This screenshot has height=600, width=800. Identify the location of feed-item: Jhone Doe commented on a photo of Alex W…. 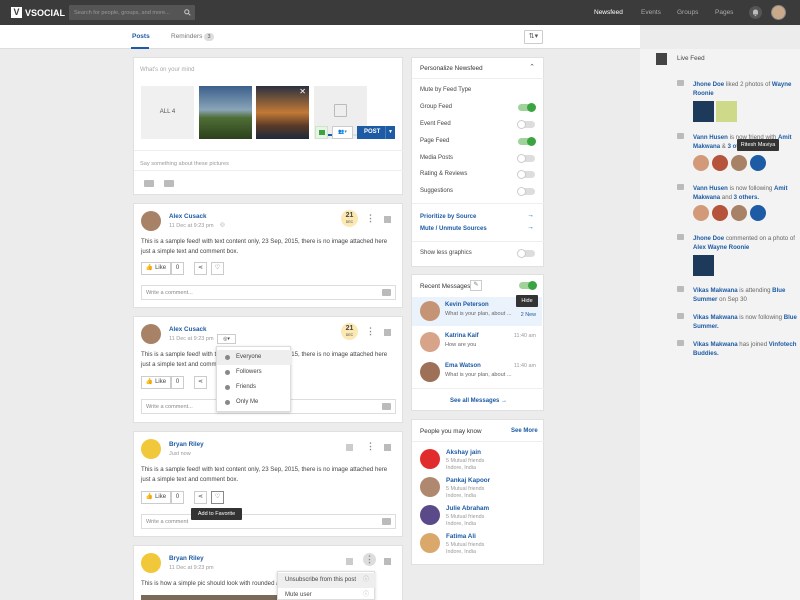
(745, 243).